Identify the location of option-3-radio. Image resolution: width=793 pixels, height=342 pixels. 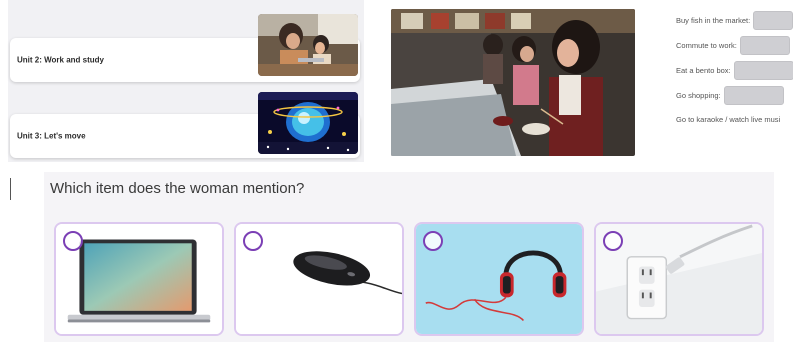
(433, 241).